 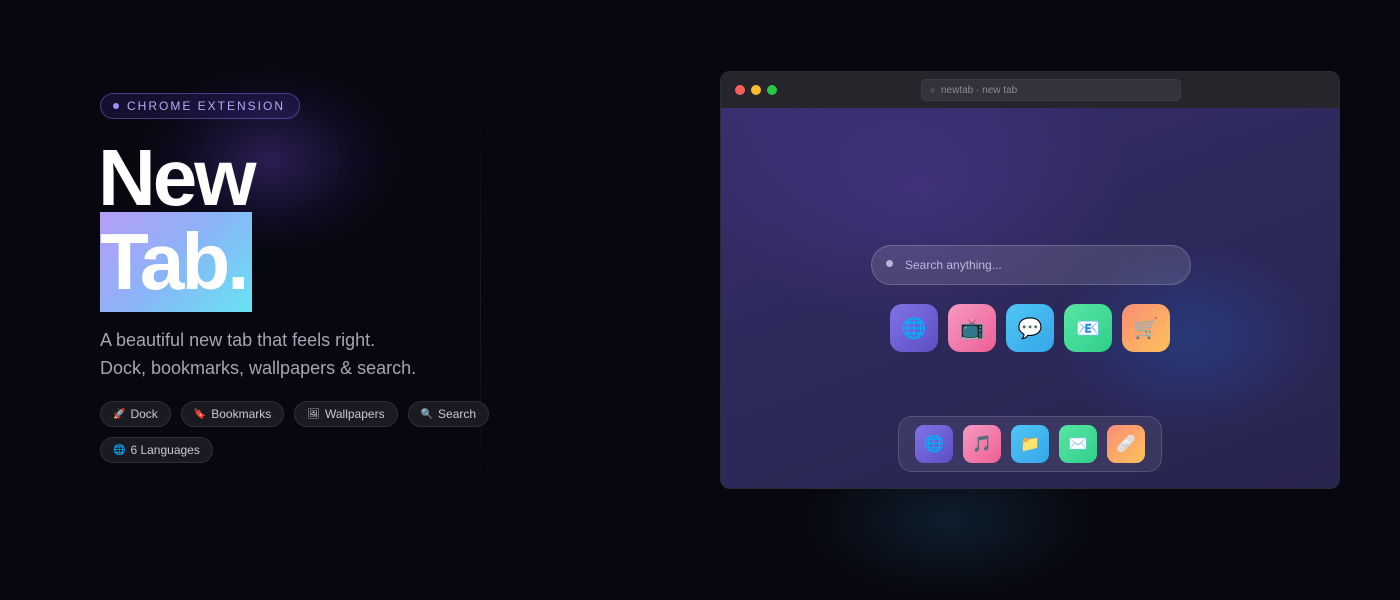 I want to click on folder-icon: 📁, so click(x=1030, y=444).